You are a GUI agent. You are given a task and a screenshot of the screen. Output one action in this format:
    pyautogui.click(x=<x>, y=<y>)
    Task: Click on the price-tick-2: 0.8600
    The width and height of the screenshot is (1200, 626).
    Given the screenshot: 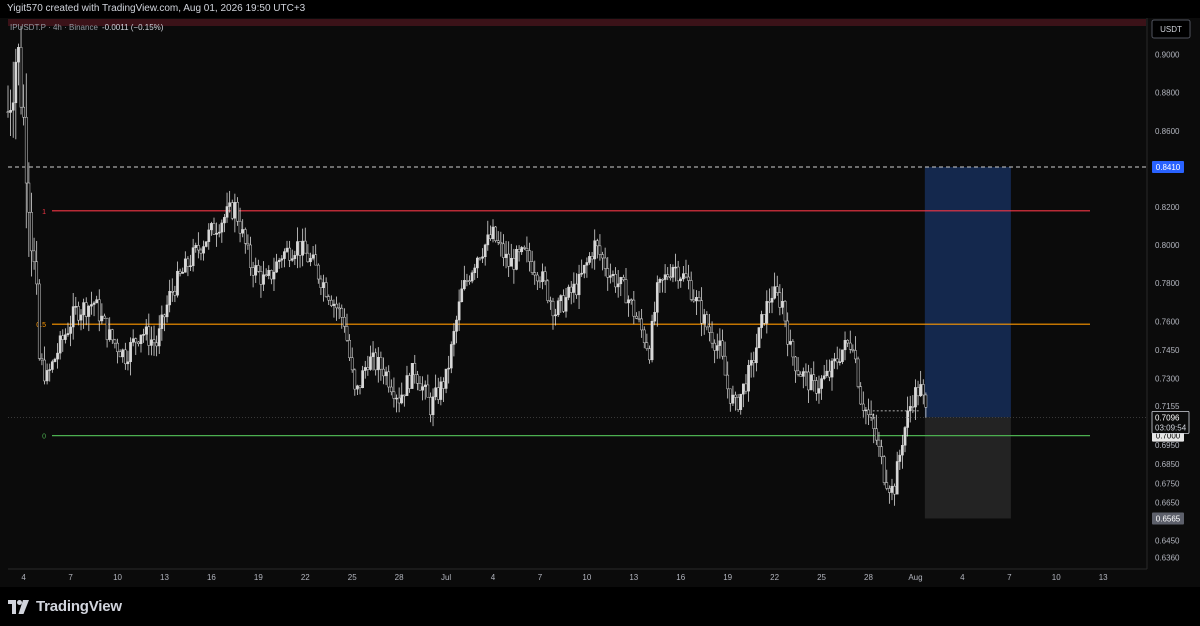 What is the action you would take?
    pyautogui.click(x=1167, y=131)
    